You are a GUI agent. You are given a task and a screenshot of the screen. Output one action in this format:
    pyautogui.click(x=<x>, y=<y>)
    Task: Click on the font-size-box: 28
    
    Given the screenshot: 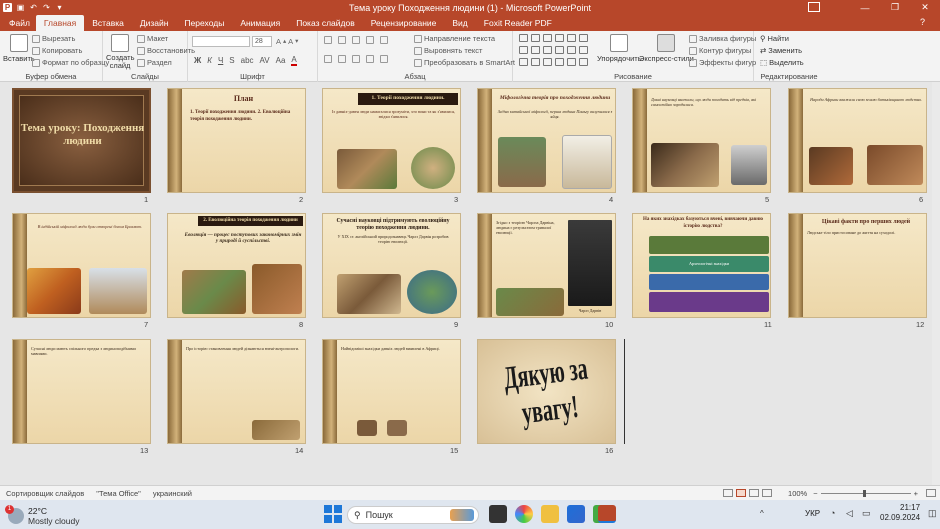 What is the action you would take?
    pyautogui.click(x=262, y=41)
    